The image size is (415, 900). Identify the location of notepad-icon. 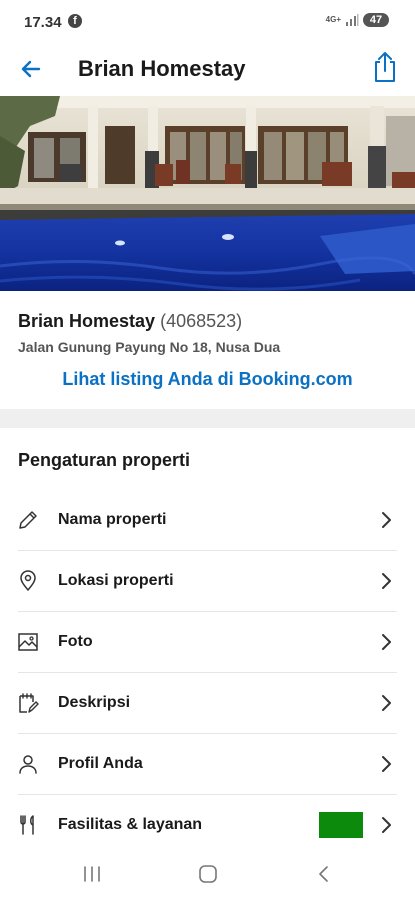
(29, 703).